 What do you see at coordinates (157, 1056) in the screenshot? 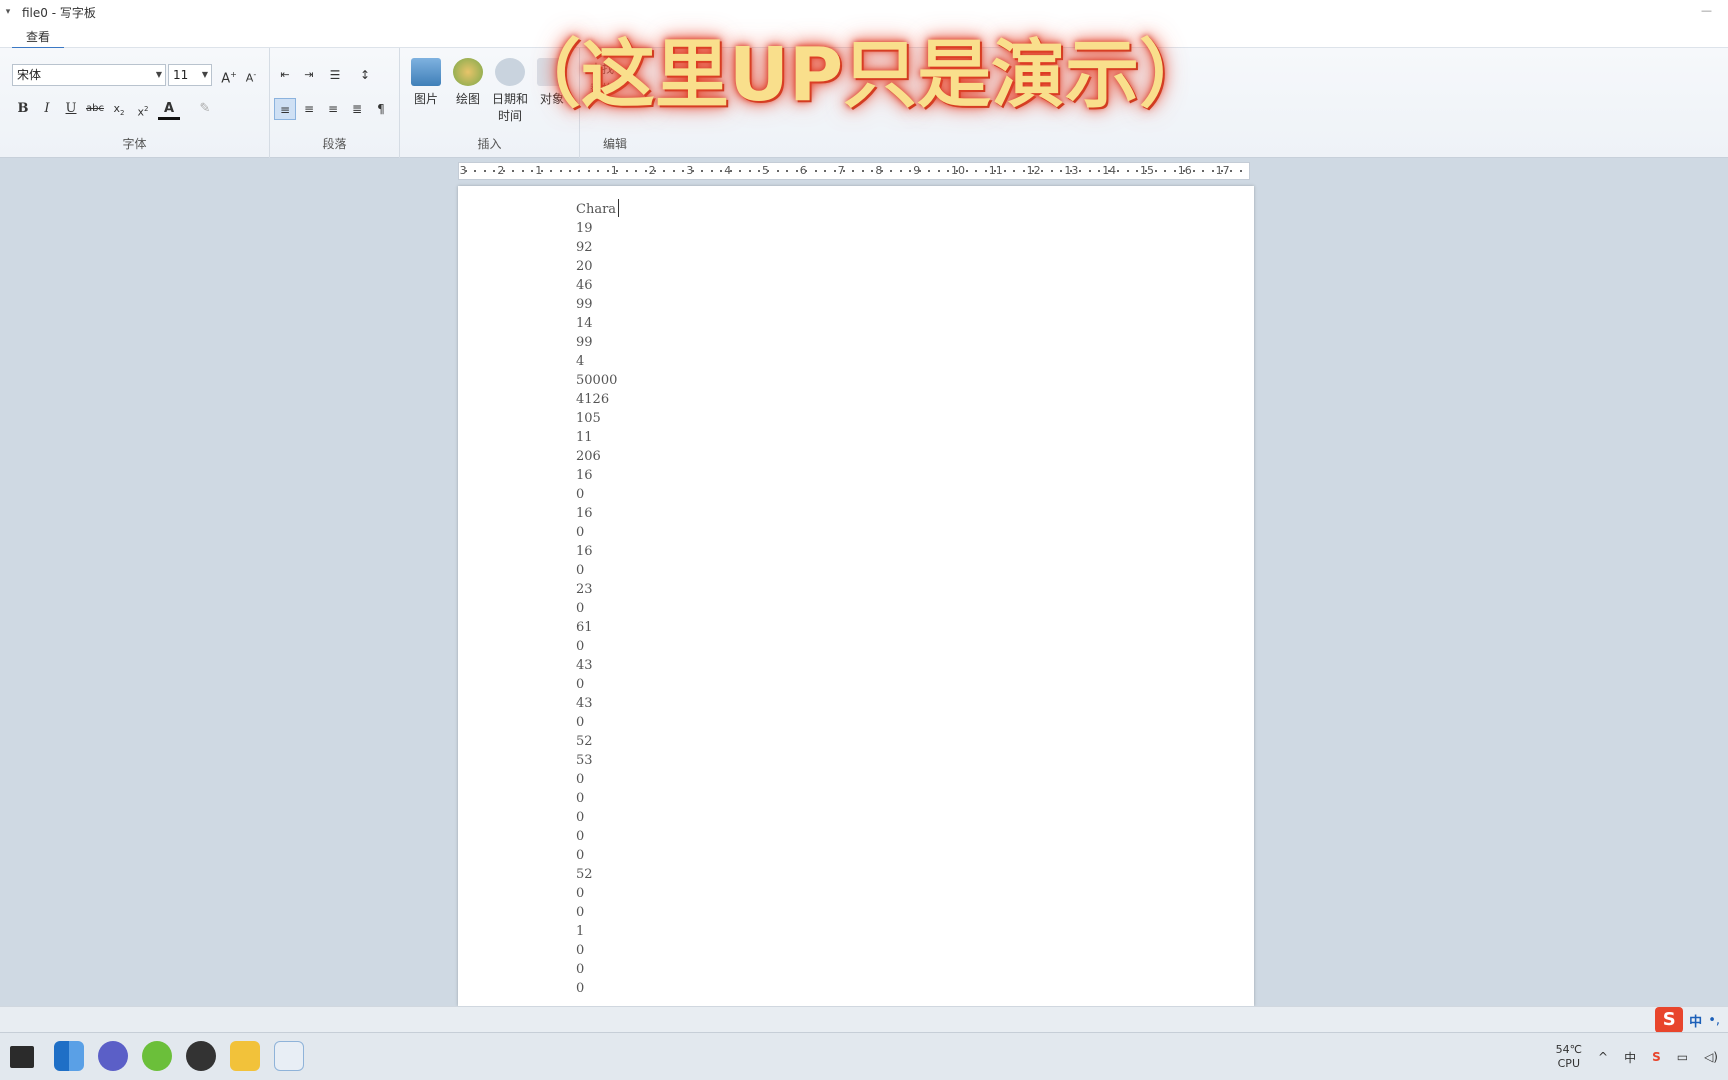
I see `app-green-icon` at bounding box center [157, 1056].